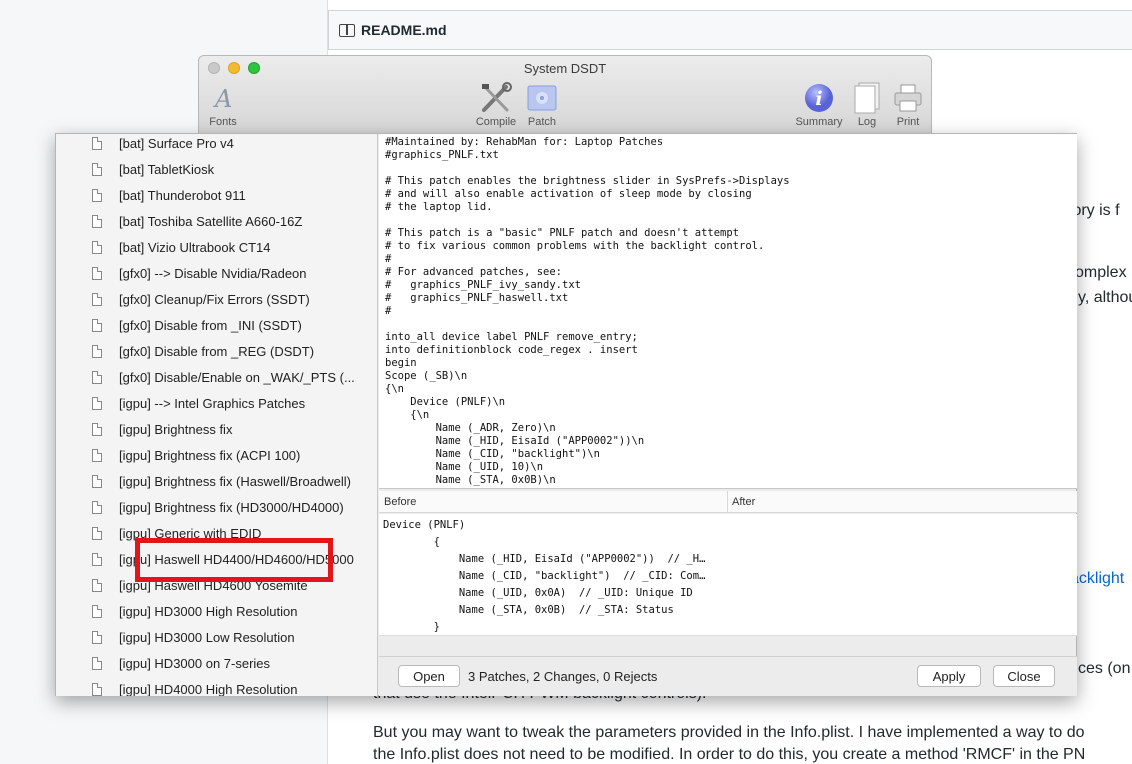 The image size is (1132, 764). Describe the element at coordinates (949, 676) in the screenshot. I see `apply-button: Apply` at that location.